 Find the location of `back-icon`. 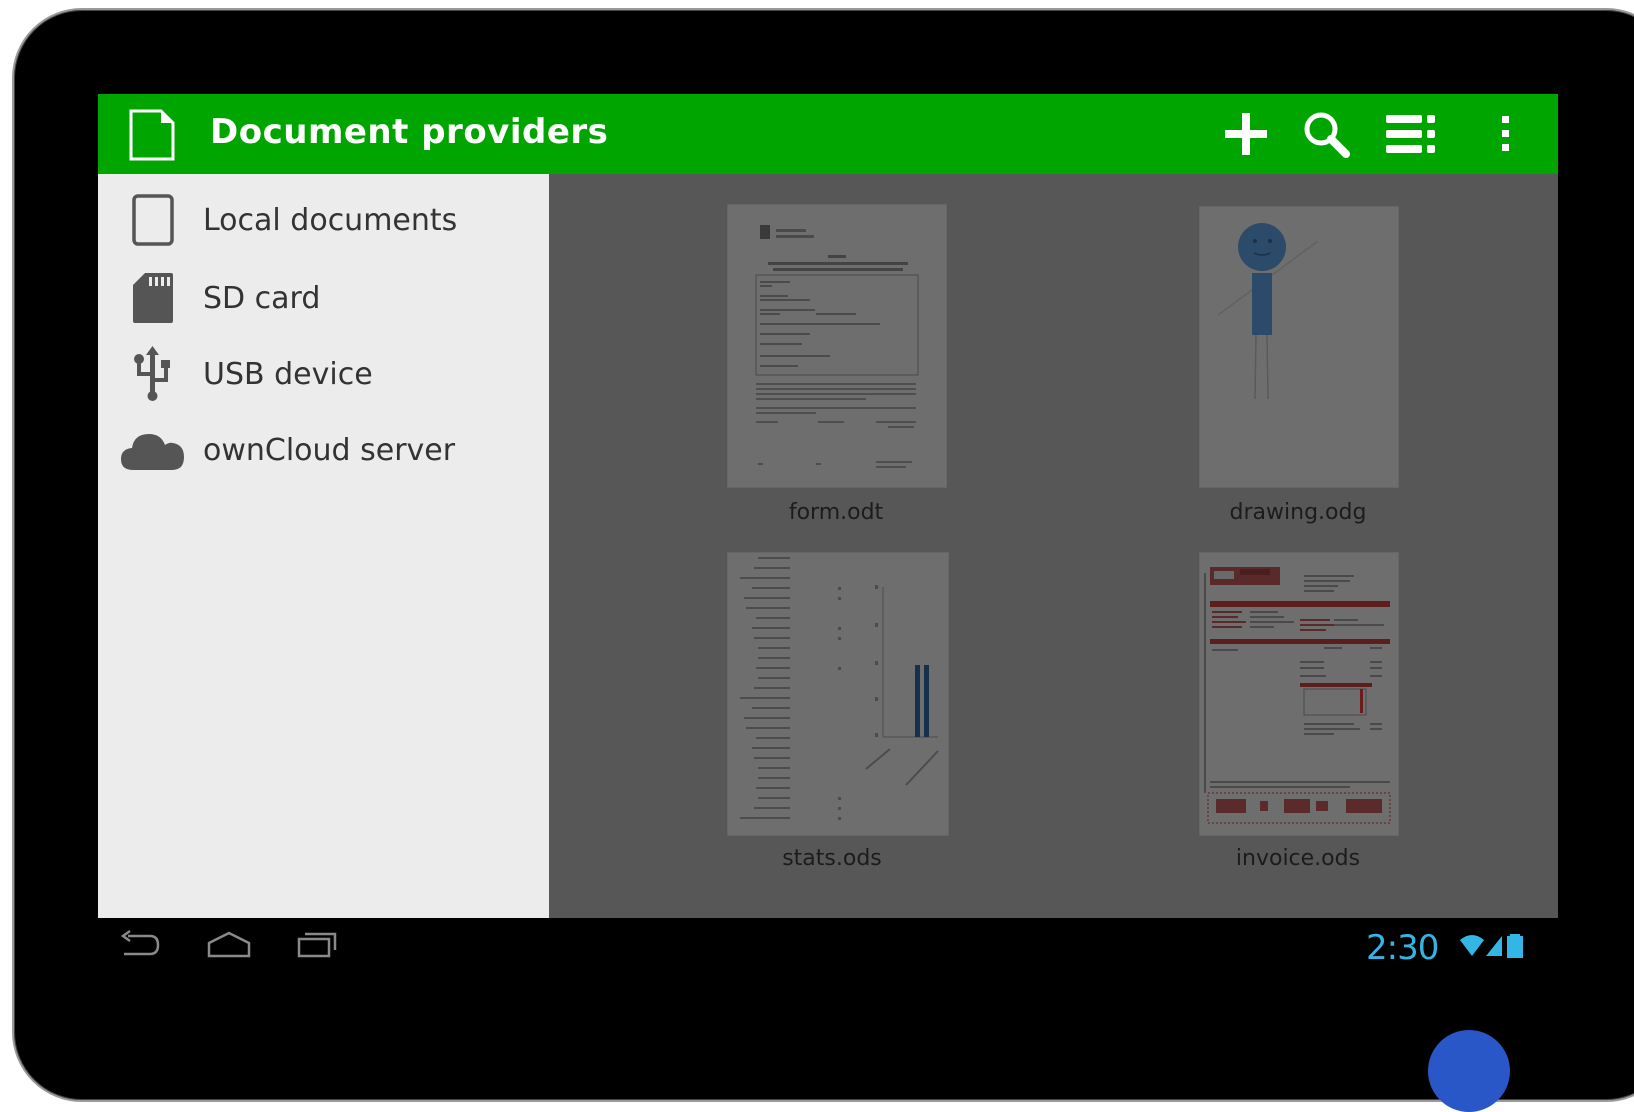

back-icon is located at coordinates (140, 942).